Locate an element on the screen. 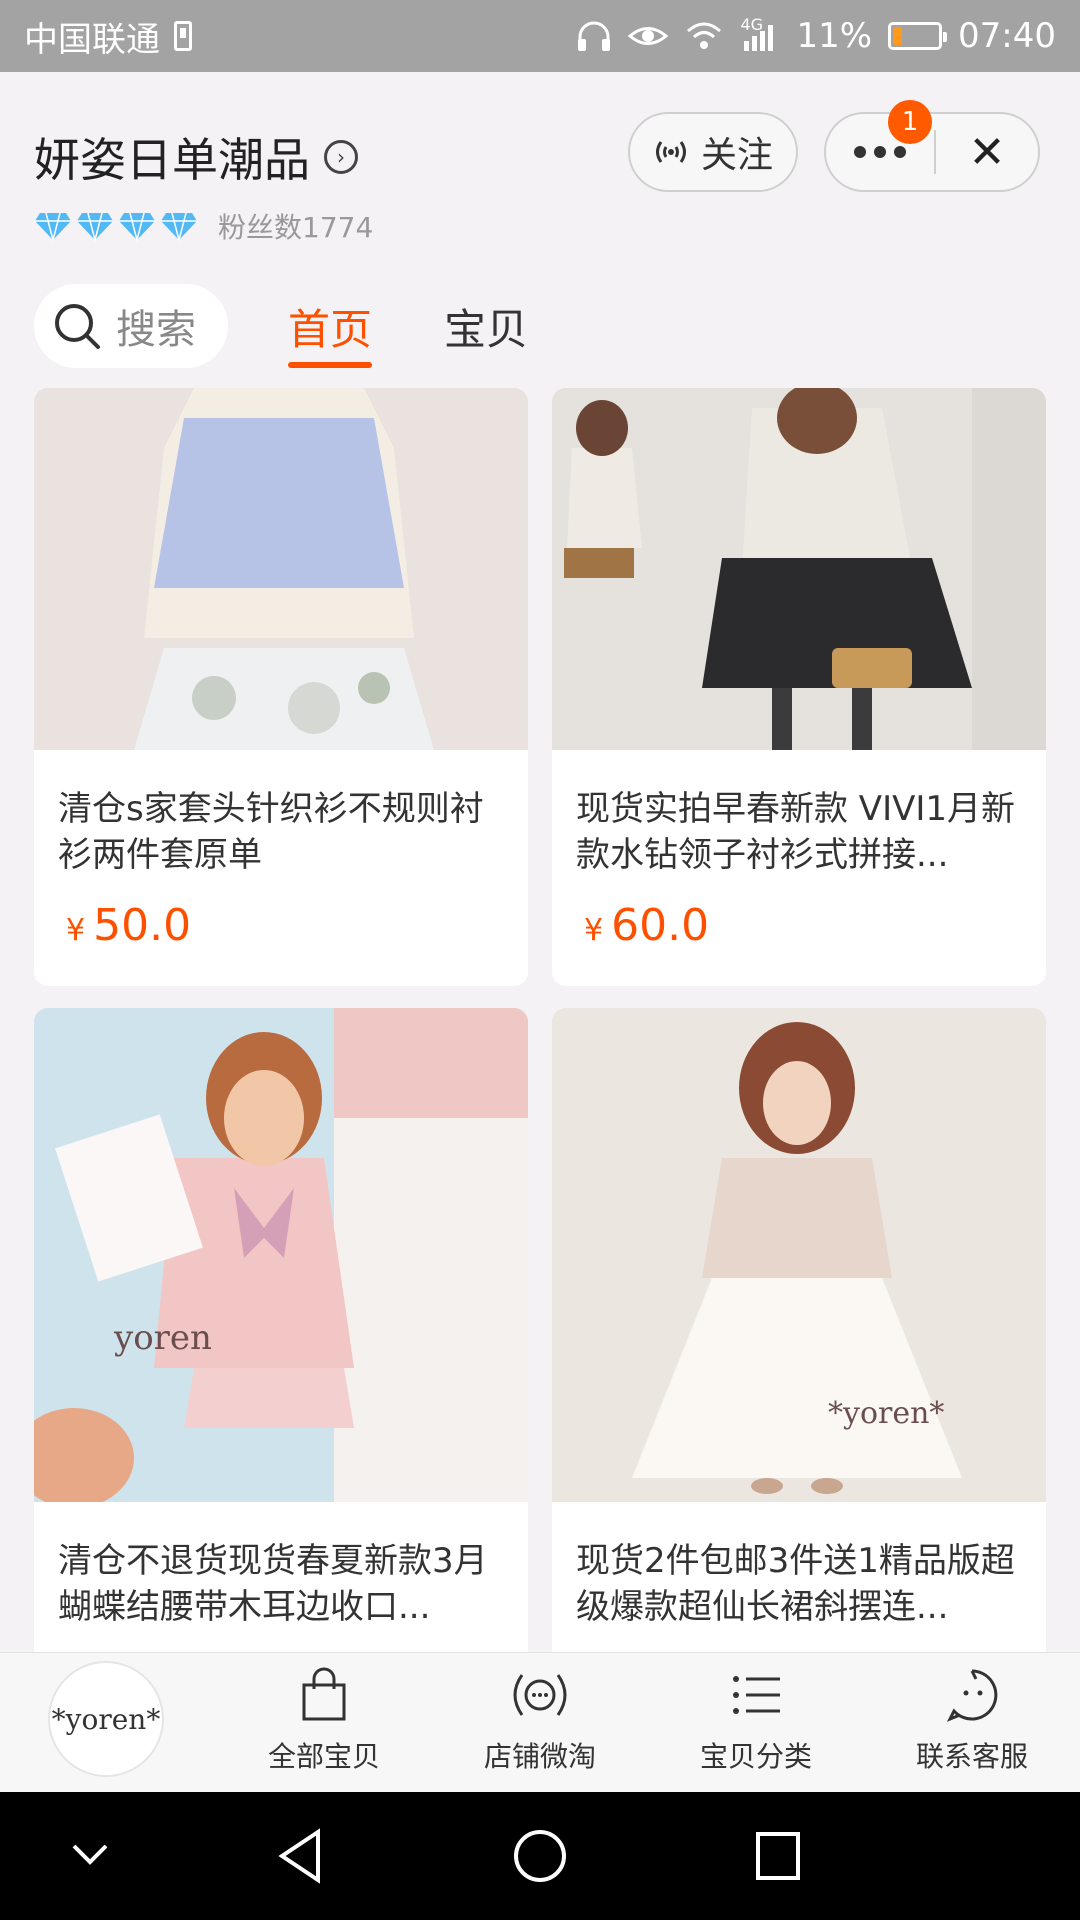 This screenshot has width=1080, height=1920. product-price: ¥ 60.0 is located at coordinates (647, 925).